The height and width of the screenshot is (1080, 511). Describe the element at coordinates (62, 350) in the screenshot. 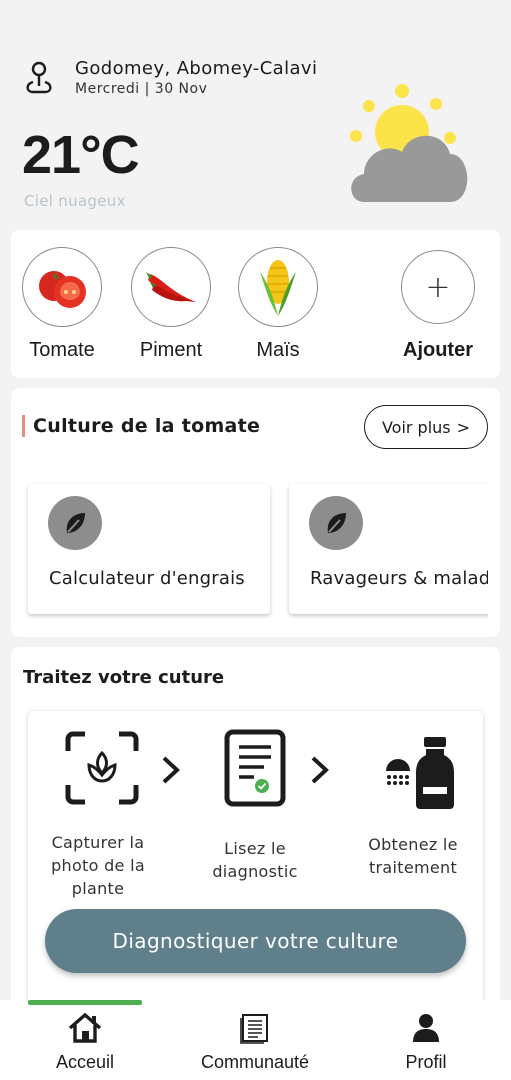

I see `crop-label: Tomate` at that location.